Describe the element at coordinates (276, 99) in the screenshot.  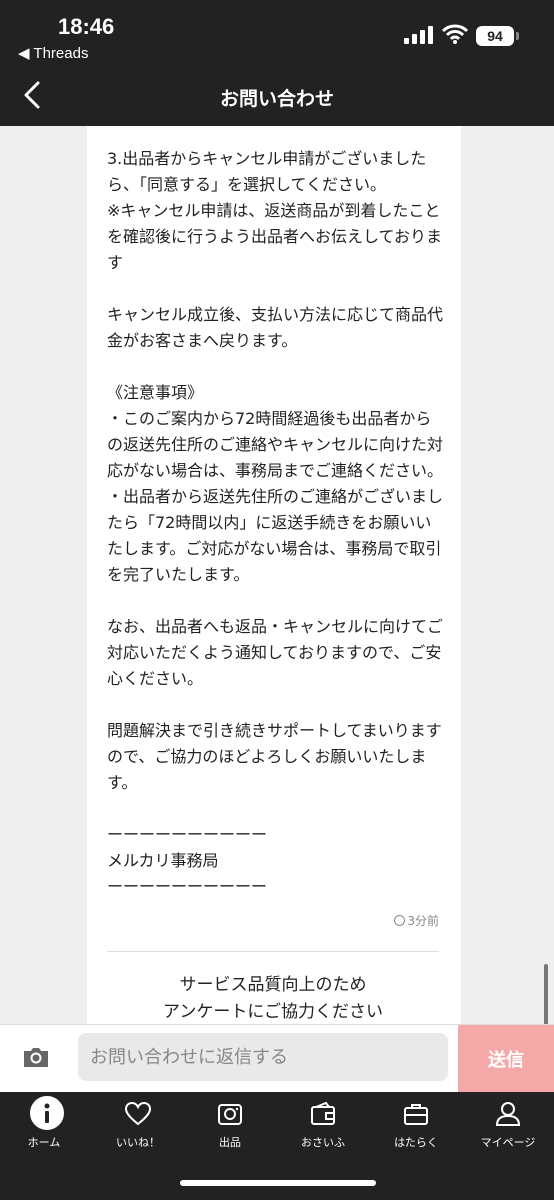
I see `page-title: お問い合わせ` at that location.